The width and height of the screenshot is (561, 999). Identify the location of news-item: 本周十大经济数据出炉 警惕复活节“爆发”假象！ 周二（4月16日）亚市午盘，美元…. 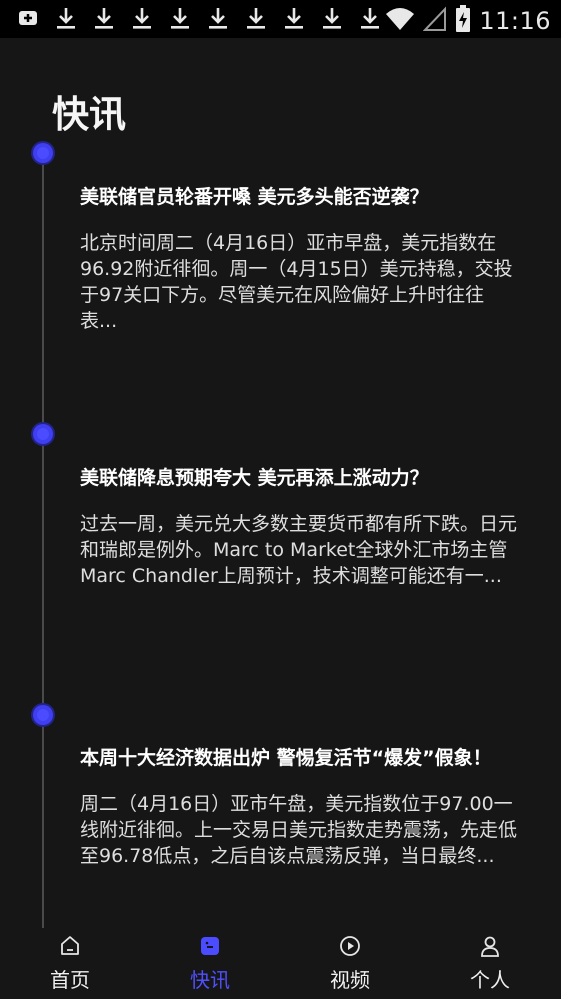
(300, 807).